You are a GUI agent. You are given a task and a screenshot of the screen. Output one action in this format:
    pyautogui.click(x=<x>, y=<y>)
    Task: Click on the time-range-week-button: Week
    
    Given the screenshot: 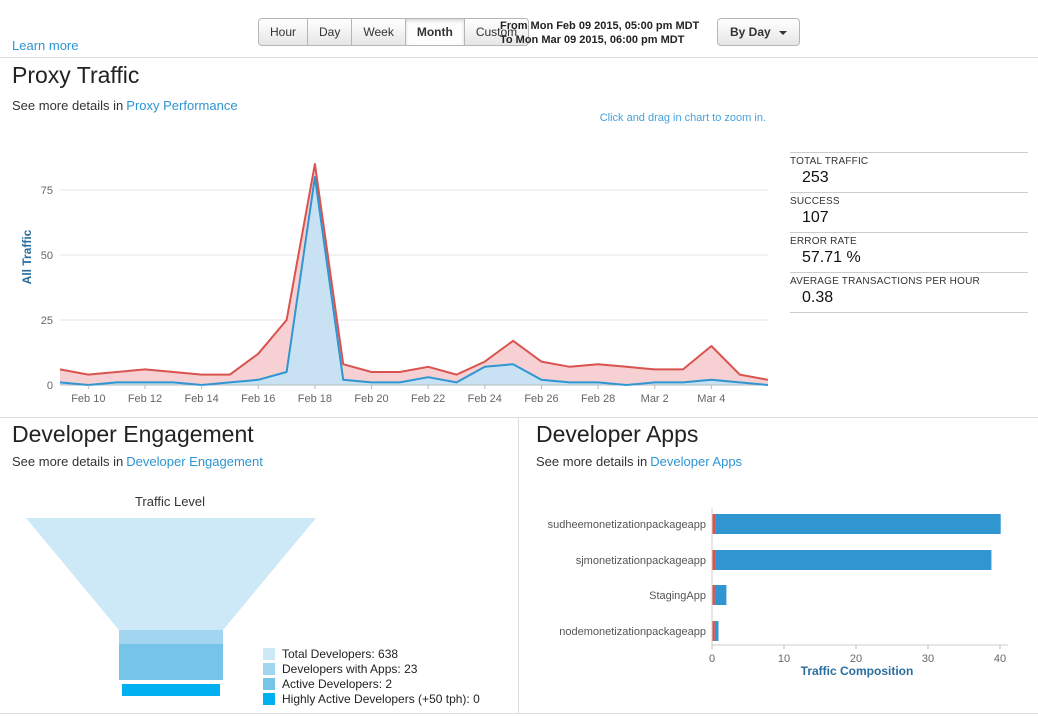 What is the action you would take?
    pyautogui.click(x=378, y=32)
    